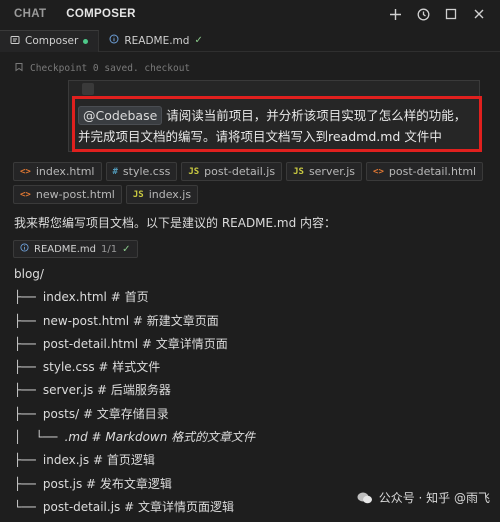  Describe the element at coordinates (30, 14) in the screenshot. I see `tab-chat: CHAT` at that location.